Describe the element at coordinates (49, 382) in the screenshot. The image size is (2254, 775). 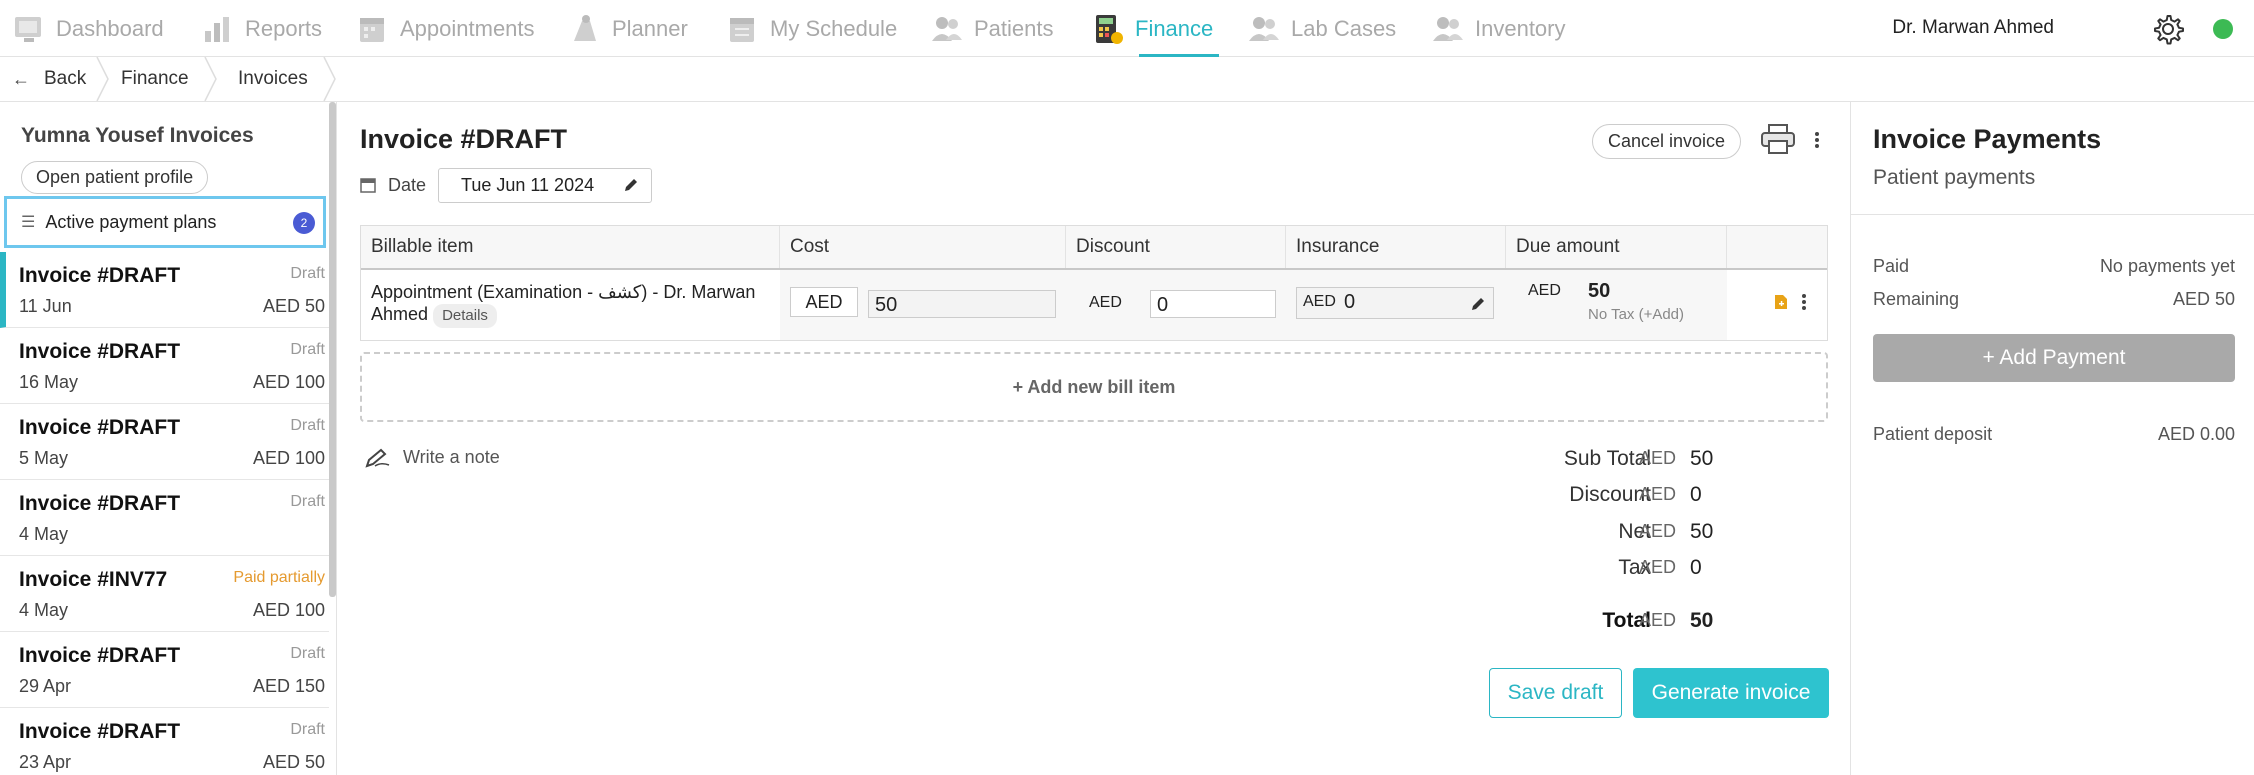
I see `invoice-date: 16 May` at that location.